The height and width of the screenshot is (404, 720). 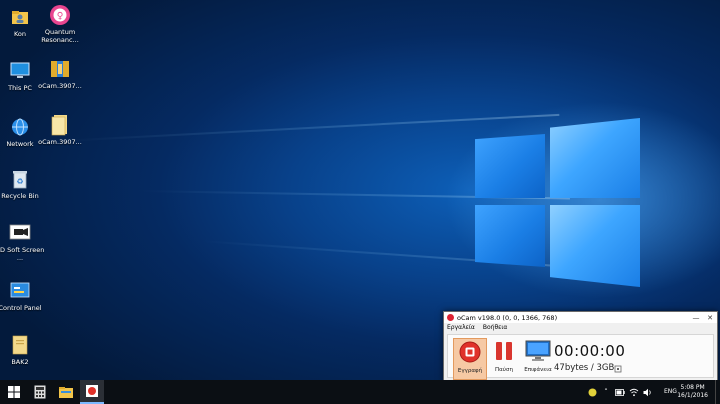 What do you see at coordinates (504, 351) in the screenshot?
I see `pause-icon` at bounding box center [504, 351].